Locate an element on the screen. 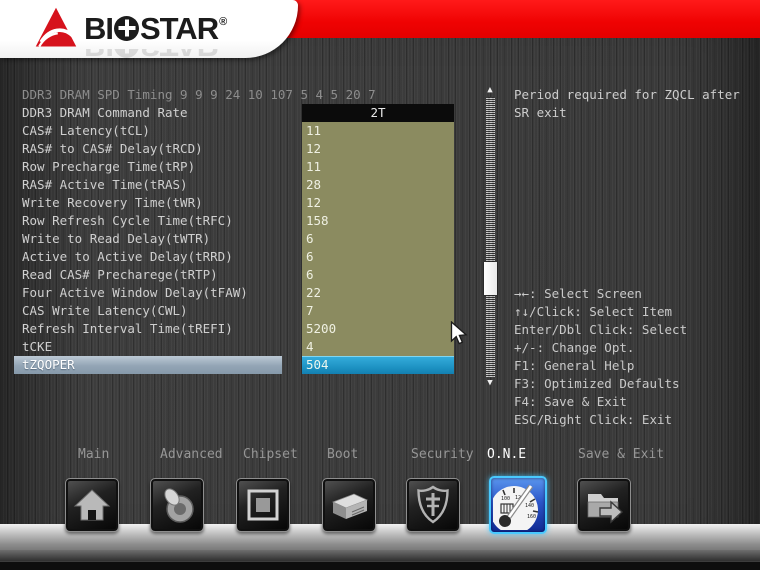 The image size is (760, 570). dock-icon-security is located at coordinates (433, 505).